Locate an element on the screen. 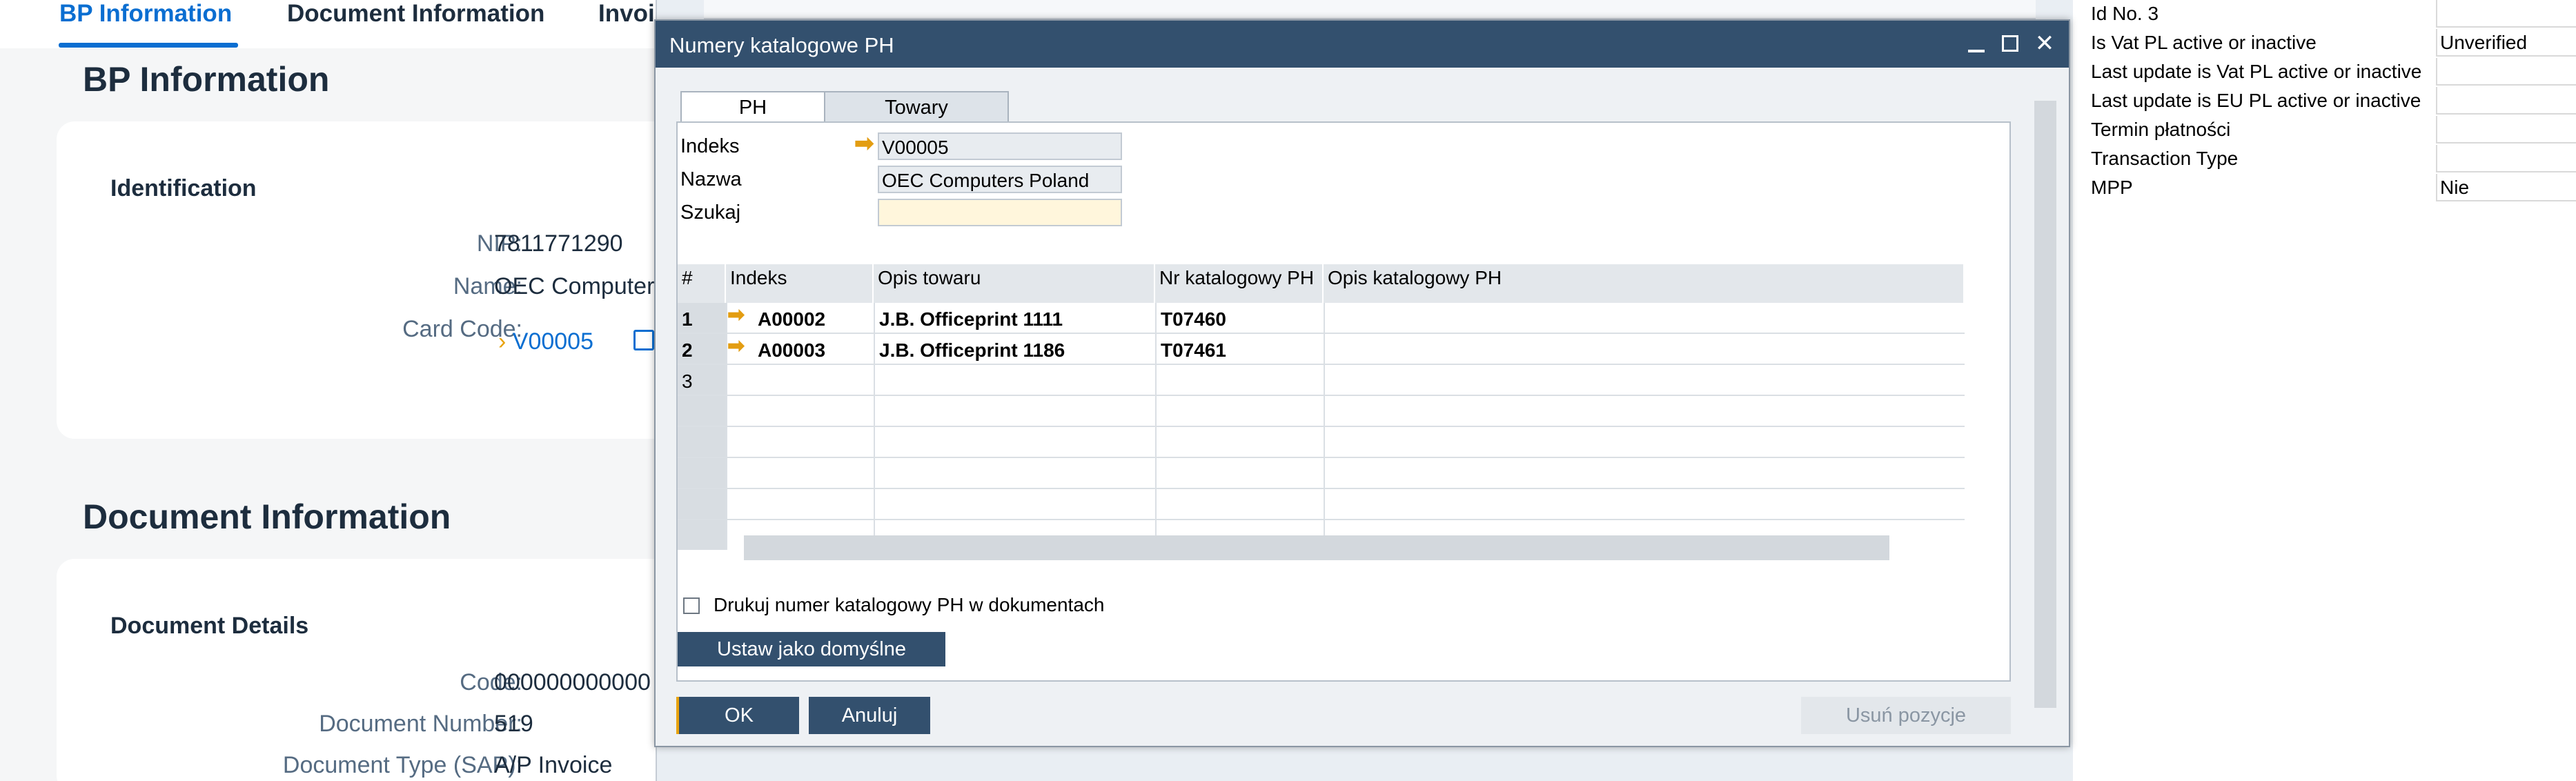 This screenshot has height=781, width=2576. bp-section-title: BP Information is located at coordinates (206, 79).